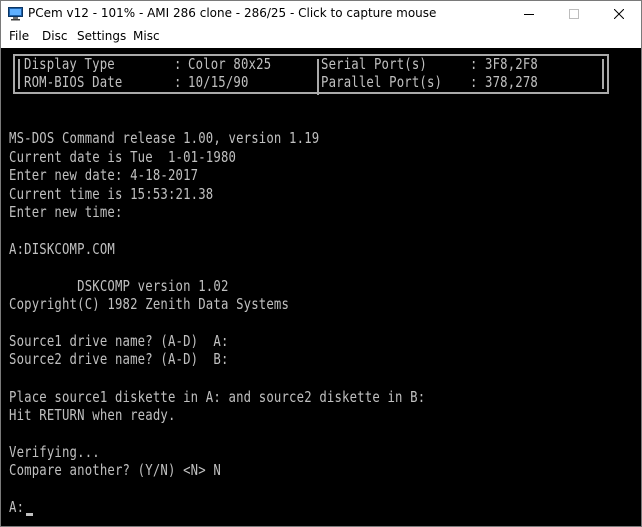 This screenshot has width=642, height=527. What do you see at coordinates (104, 175) in the screenshot?
I see `console-line: Enter new date: 4-18-2017` at bounding box center [104, 175].